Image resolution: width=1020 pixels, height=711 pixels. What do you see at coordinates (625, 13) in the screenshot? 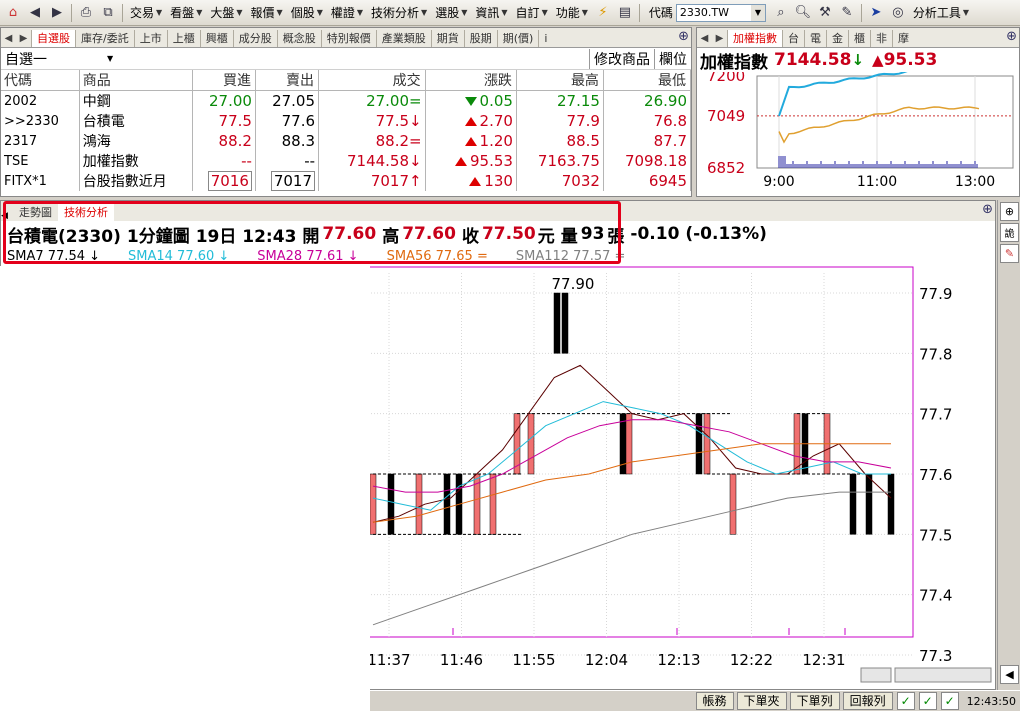
I see `note-icon: ▤` at bounding box center [625, 13].